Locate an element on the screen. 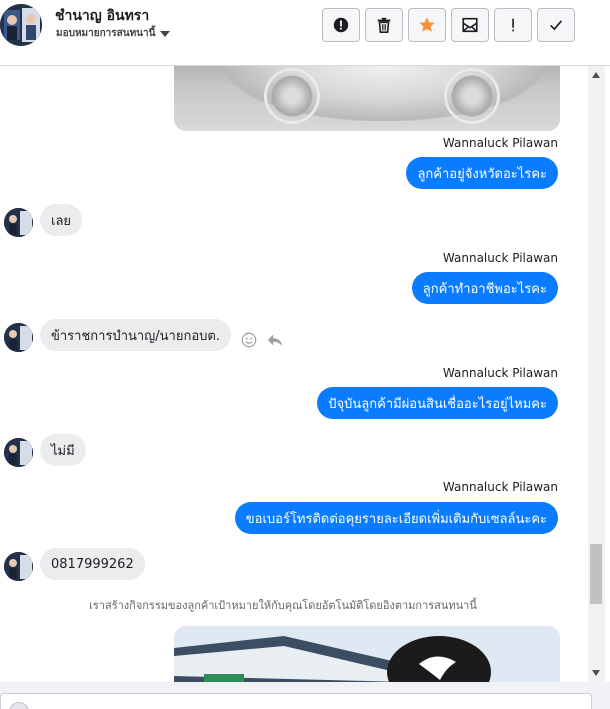  exclamation-circle-icon is located at coordinates (341, 25).